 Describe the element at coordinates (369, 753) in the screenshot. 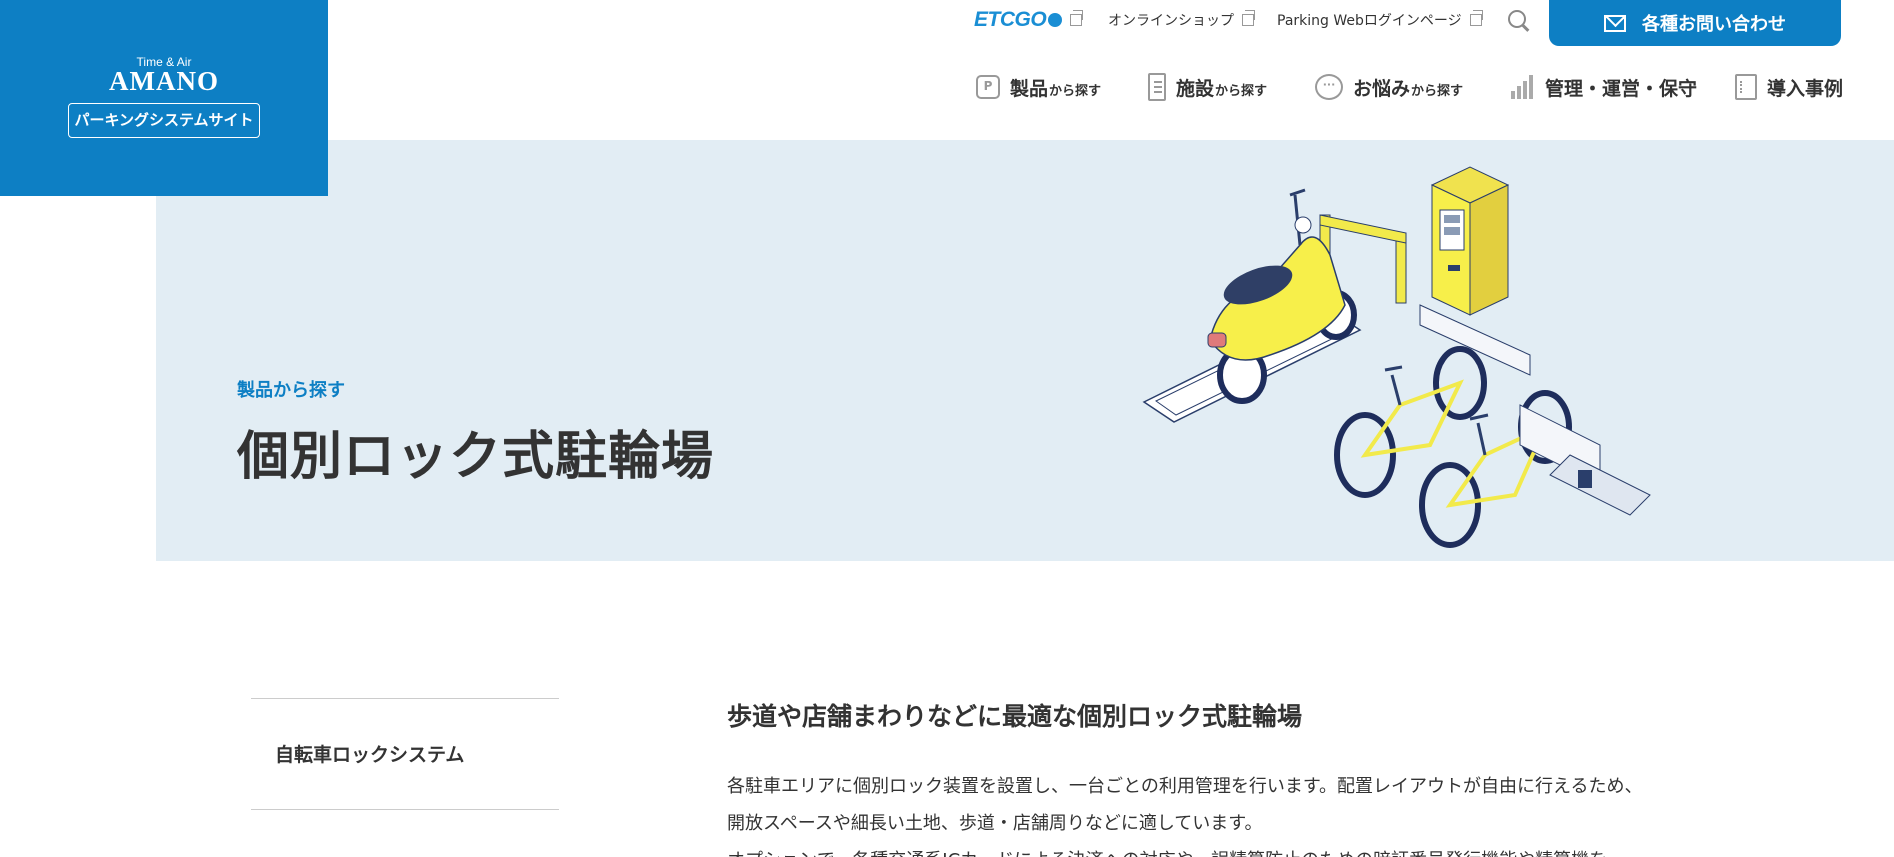

I see `sidebar-item-bicycle-lock-system: 自転車ロックシステム` at that location.